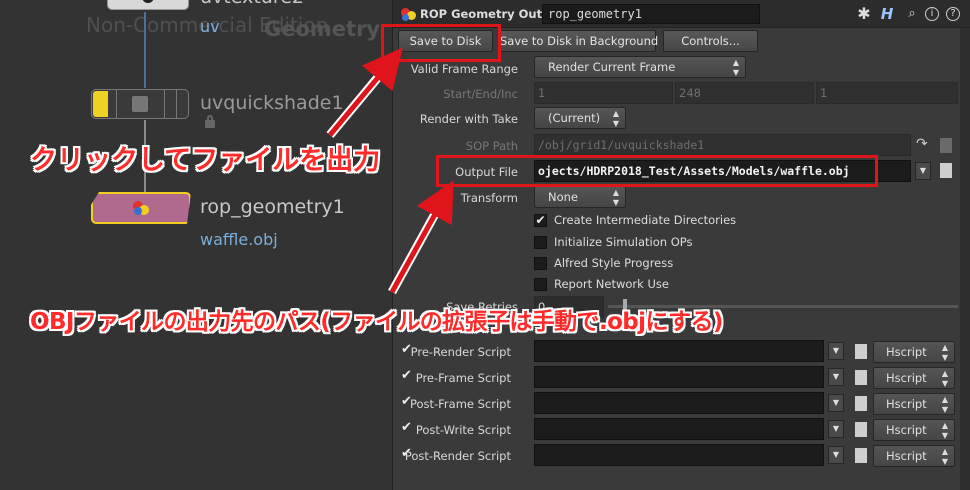 The width and height of the screenshot is (970, 490). Describe the element at coordinates (205, 160) in the screenshot. I see `click-annotation: クリックしてファイルを出力` at that location.